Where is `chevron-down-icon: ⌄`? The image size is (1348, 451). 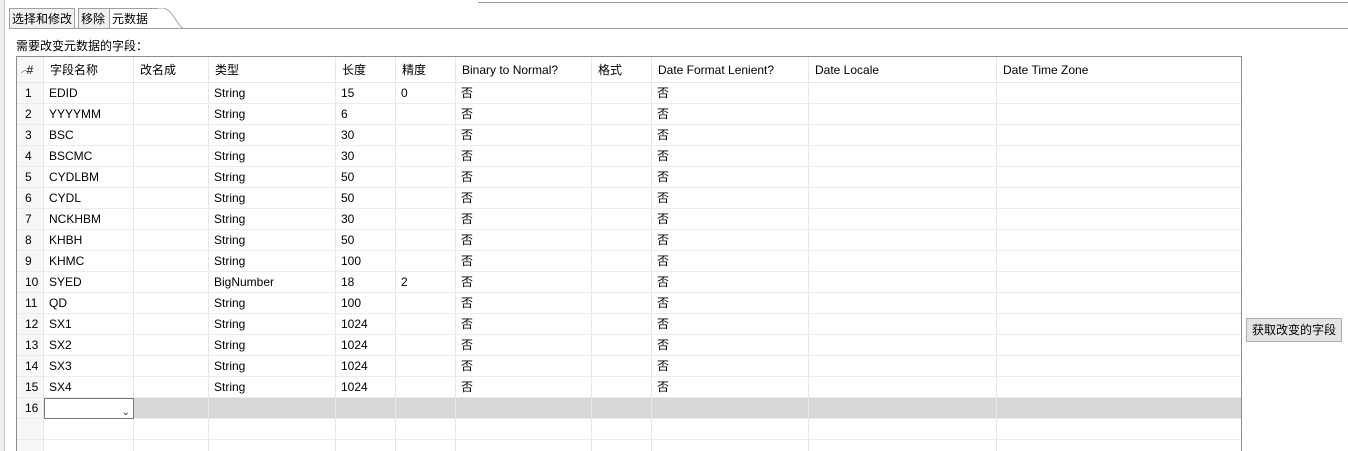 chevron-down-icon: ⌄ is located at coordinates (126, 410).